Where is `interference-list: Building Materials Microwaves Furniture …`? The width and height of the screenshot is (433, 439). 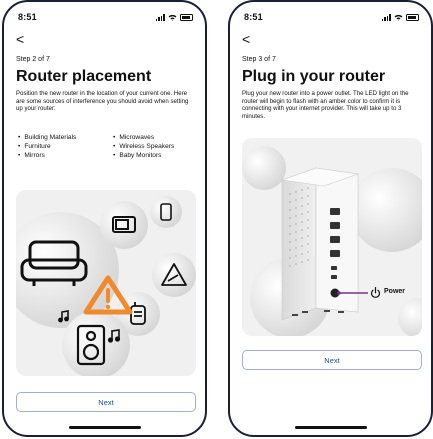
interference-list: Building Materials Microwaves Furniture … is located at coordinates (108, 147).